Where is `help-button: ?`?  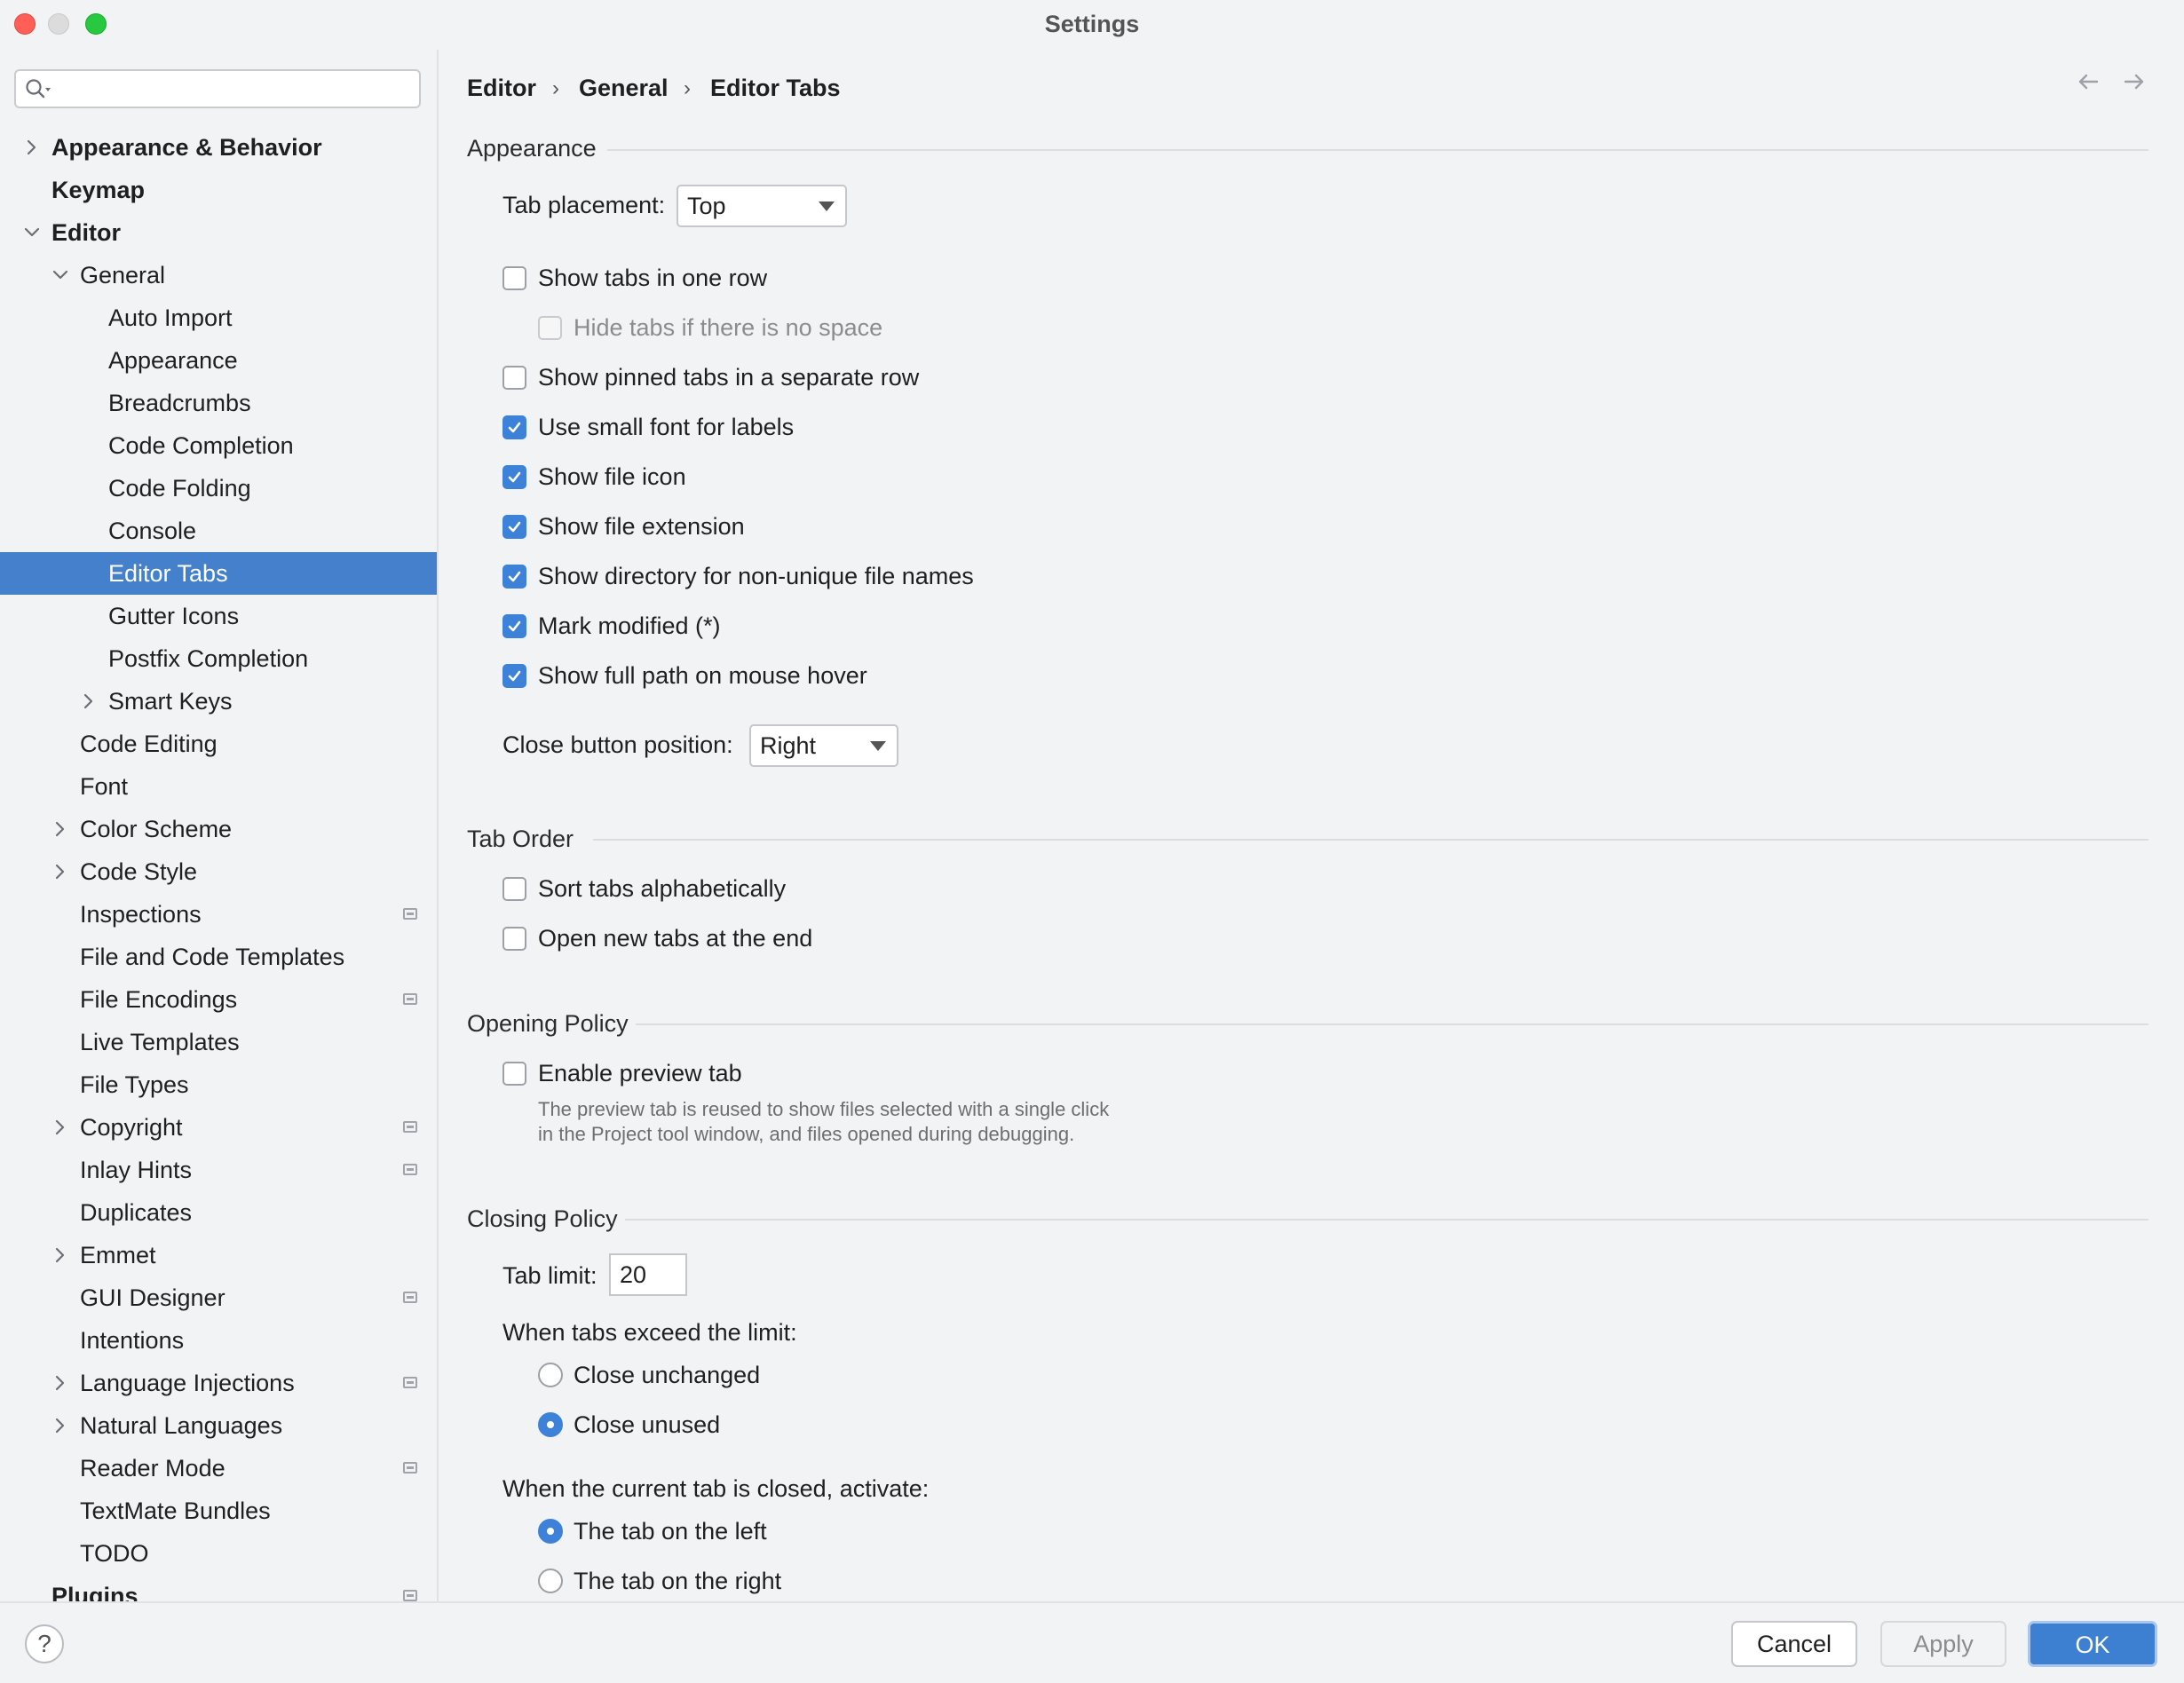 help-button: ? is located at coordinates (44, 1643).